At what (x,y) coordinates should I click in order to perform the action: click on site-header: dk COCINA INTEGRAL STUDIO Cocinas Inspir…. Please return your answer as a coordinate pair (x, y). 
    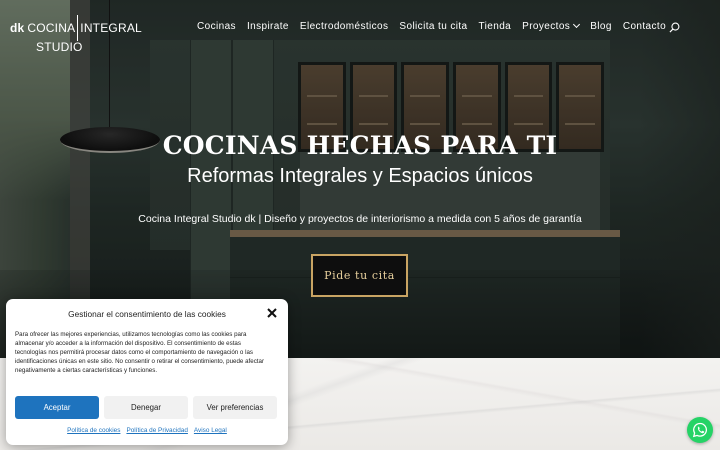
    Looking at the image, I should click on (360, 28).